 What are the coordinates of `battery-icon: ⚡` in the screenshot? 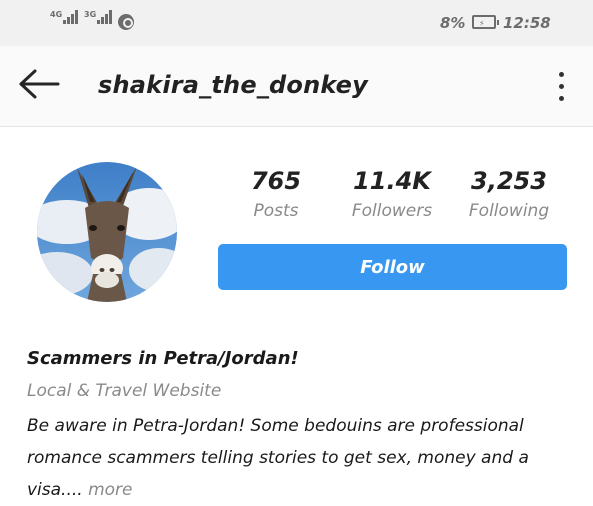 It's located at (485, 22).